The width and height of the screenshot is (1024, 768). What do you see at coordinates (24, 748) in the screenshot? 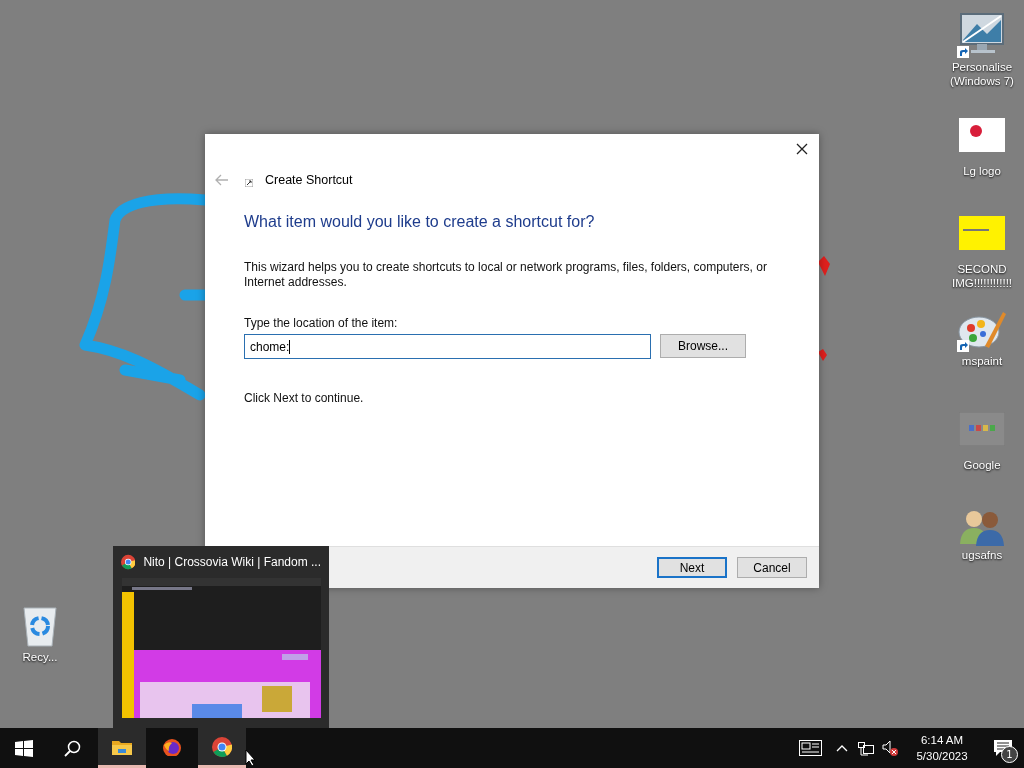
I see `start-icon` at bounding box center [24, 748].